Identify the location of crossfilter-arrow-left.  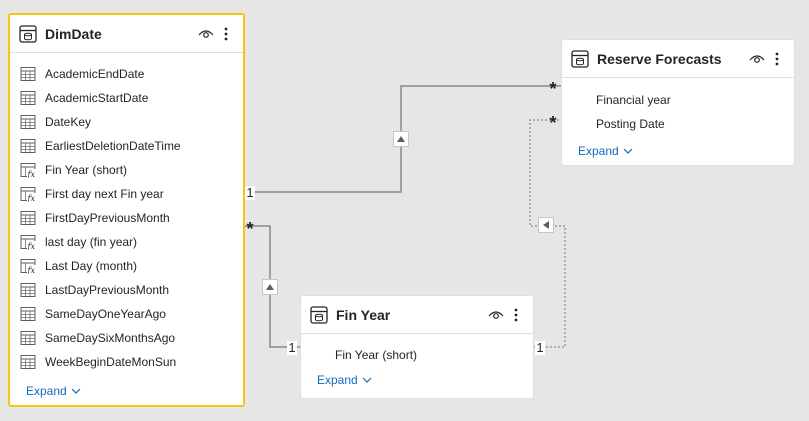
(546, 225).